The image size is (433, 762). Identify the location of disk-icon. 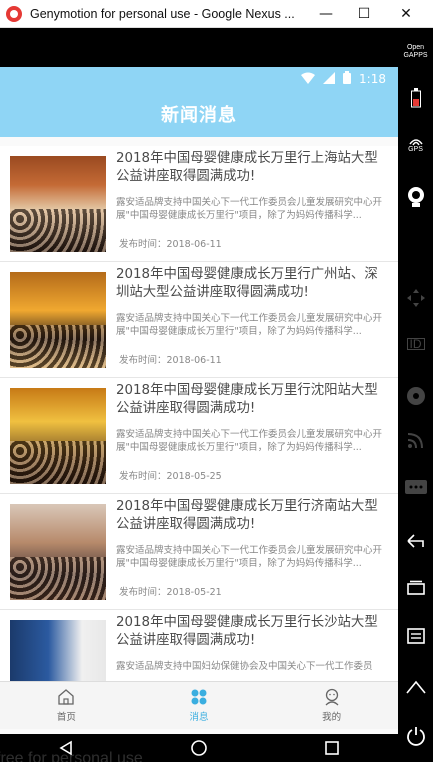
(415, 396).